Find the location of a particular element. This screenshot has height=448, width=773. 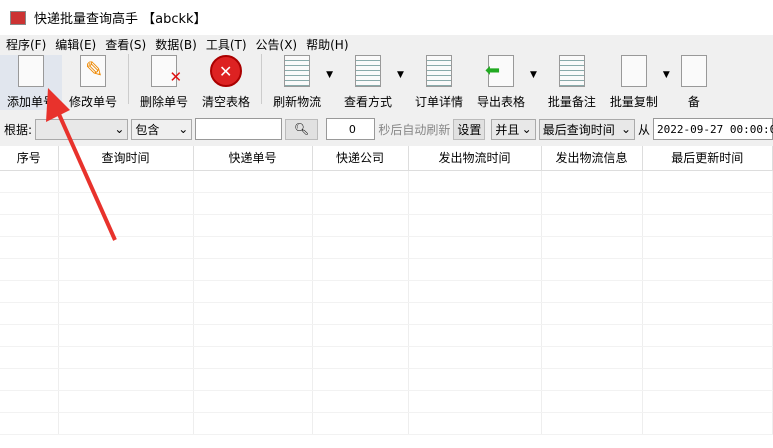

more-button: 备 is located at coordinates (694, 82).